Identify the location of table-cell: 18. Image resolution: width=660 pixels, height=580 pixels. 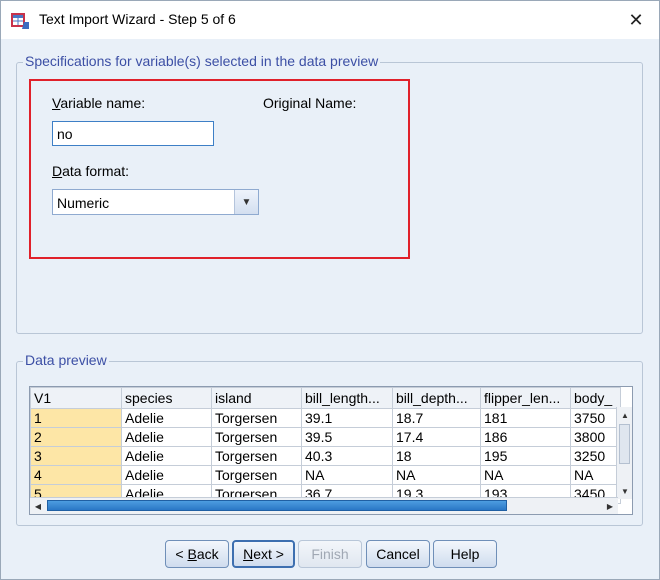
(436, 456).